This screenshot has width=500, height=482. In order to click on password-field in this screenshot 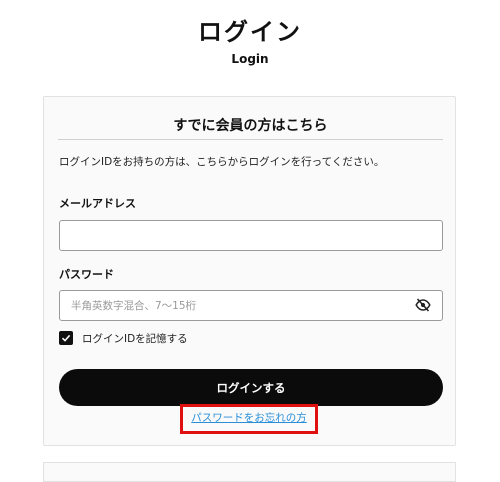, I will do `click(251, 305)`.